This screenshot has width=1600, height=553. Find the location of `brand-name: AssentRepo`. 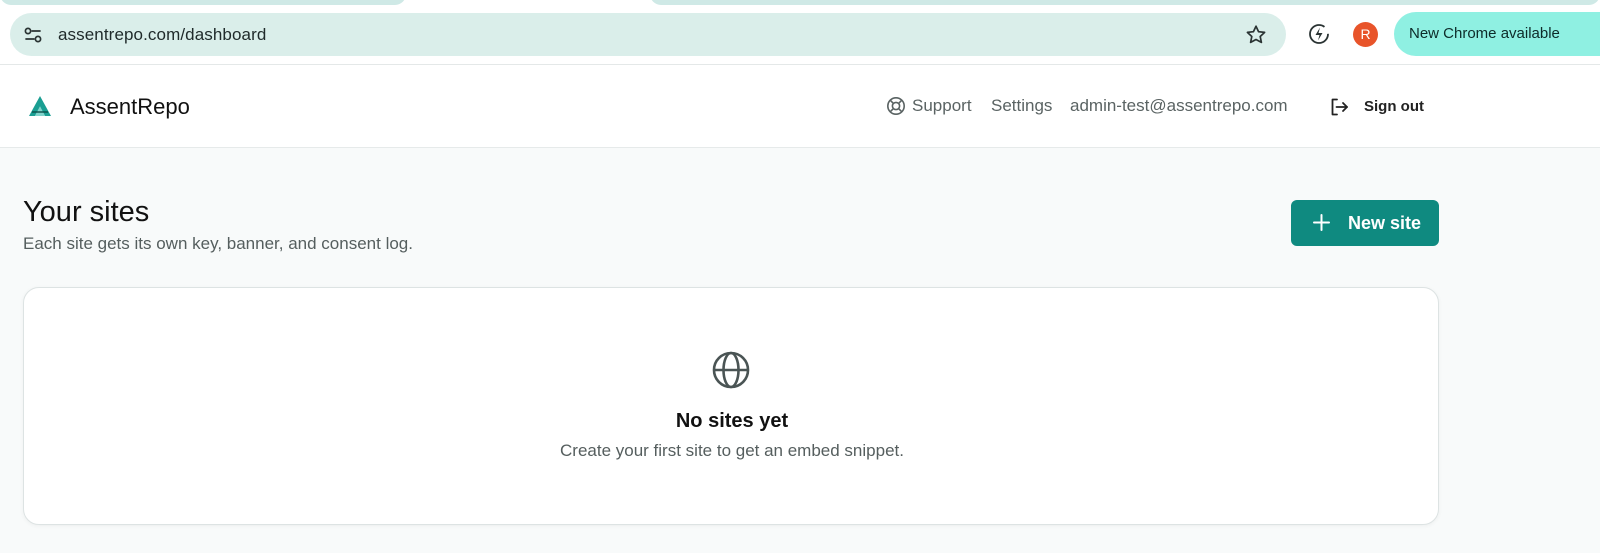

brand-name: AssentRepo is located at coordinates (130, 107).